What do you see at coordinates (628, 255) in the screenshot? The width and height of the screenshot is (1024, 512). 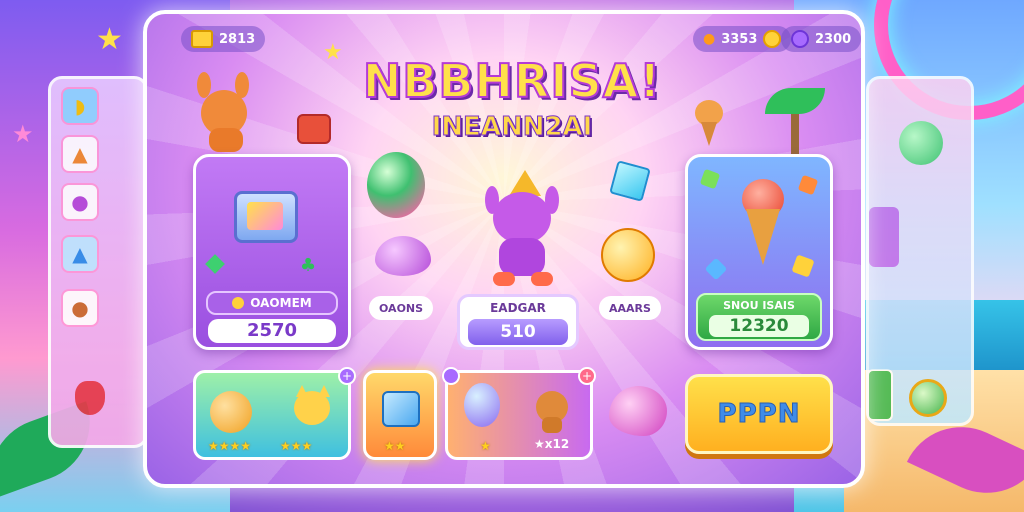 I see `orange-blob-character` at bounding box center [628, 255].